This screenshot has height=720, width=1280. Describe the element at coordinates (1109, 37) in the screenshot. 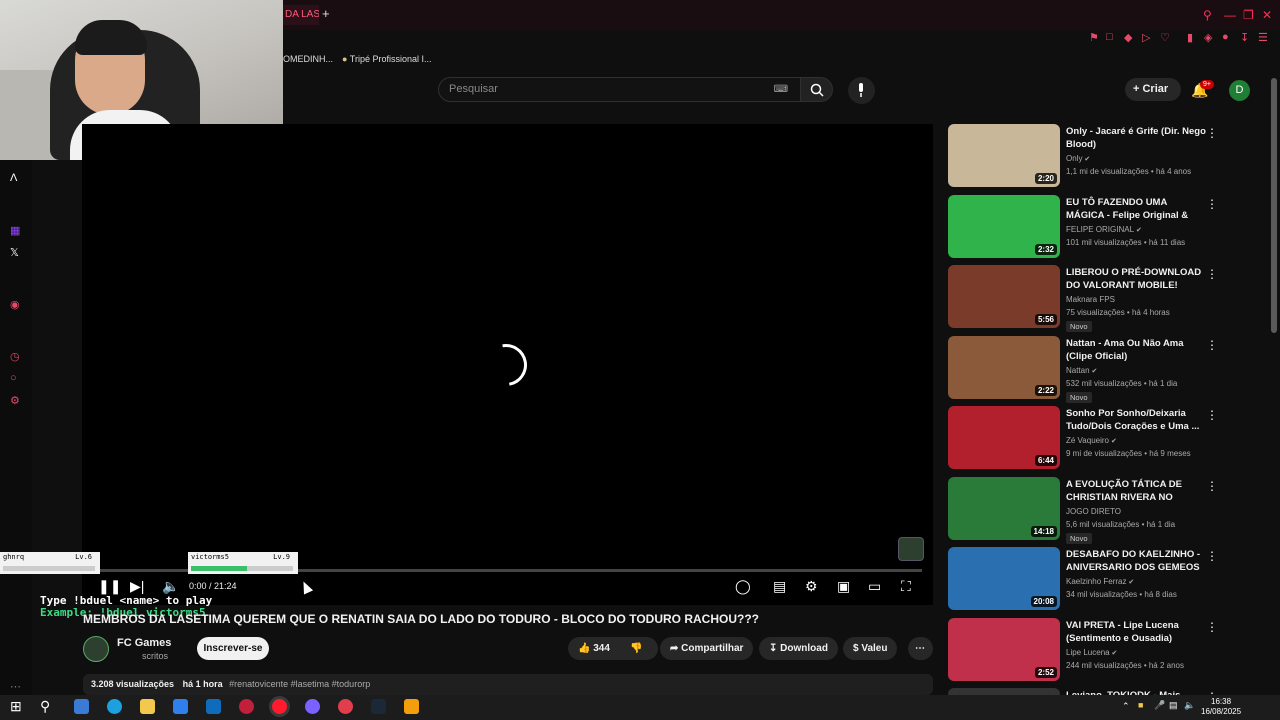

I see `screenshot-icon: □` at that location.